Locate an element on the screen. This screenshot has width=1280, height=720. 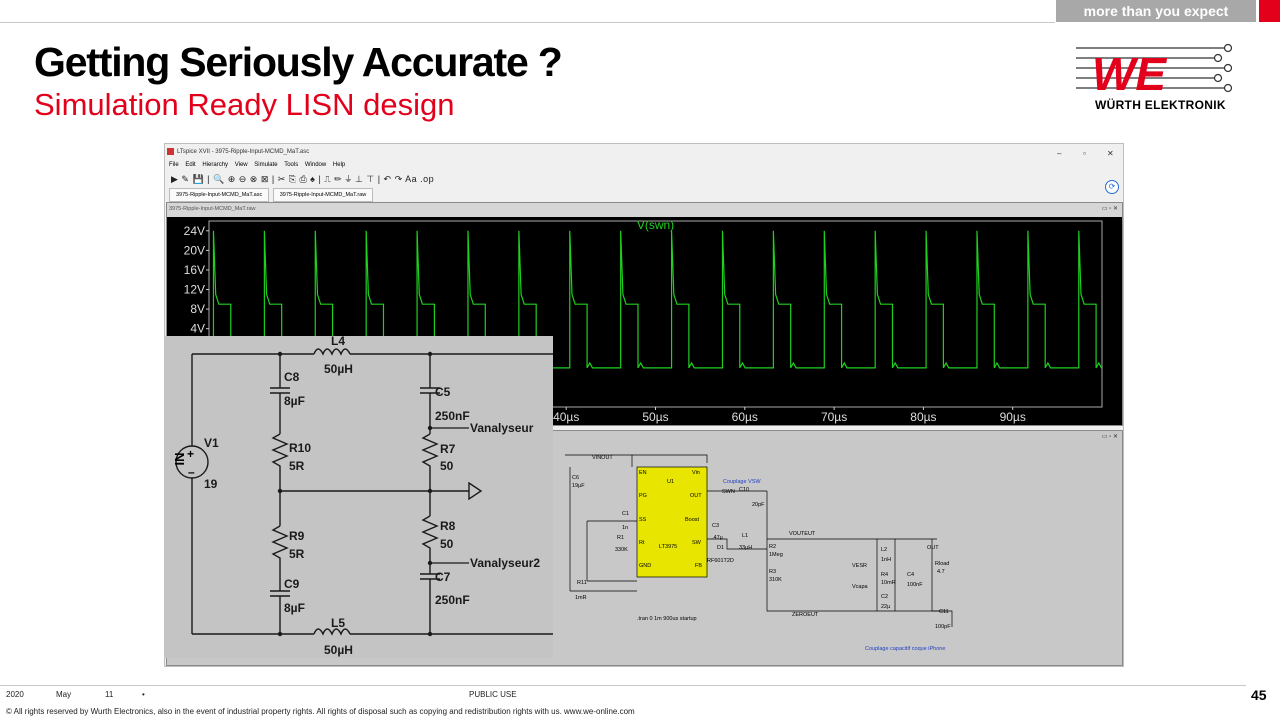
pin-en: EN is located at coordinates (643, 473).